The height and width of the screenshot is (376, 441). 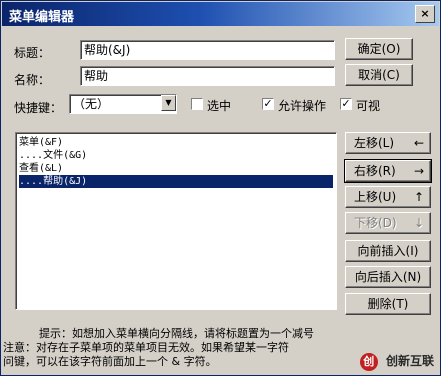 I want to click on checked-checkbox, so click(x=197, y=104).